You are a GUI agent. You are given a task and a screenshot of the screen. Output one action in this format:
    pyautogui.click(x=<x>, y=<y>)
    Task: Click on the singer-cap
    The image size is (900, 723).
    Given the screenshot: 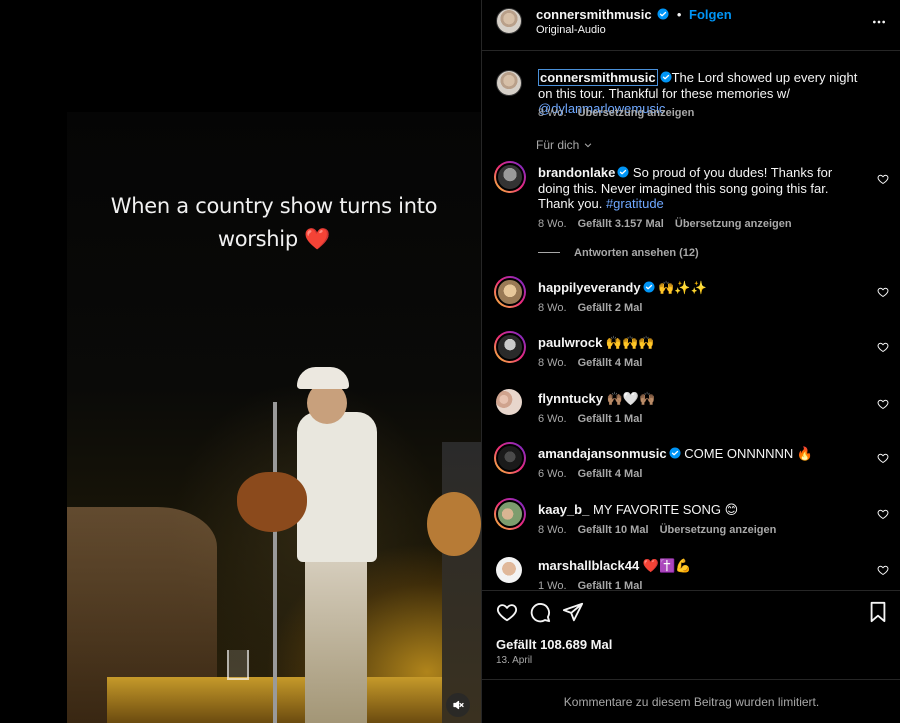 What is the action you would take?
    pyautogui.click(x=323, y=378)
    